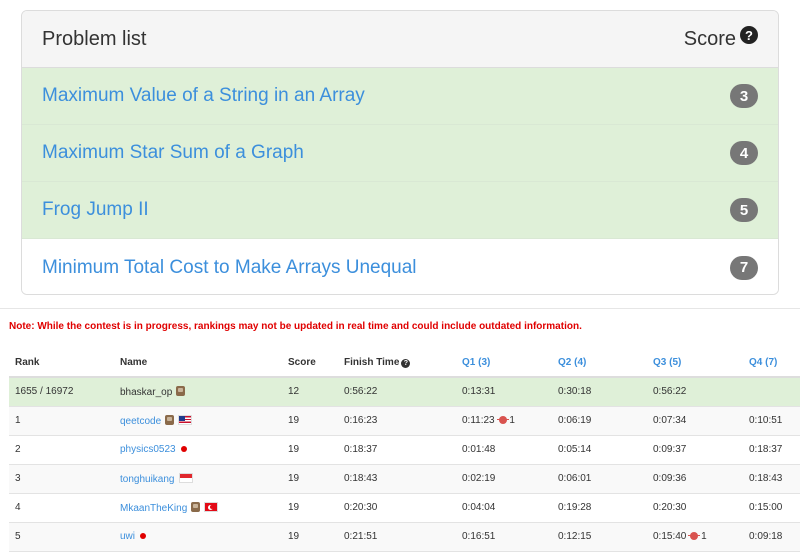 Image resolution: width=800 pixels, height=552 pixels. Describe the element at coordinates (709, 38) in the screenshot. I see `score-header-label: Score` at that location.